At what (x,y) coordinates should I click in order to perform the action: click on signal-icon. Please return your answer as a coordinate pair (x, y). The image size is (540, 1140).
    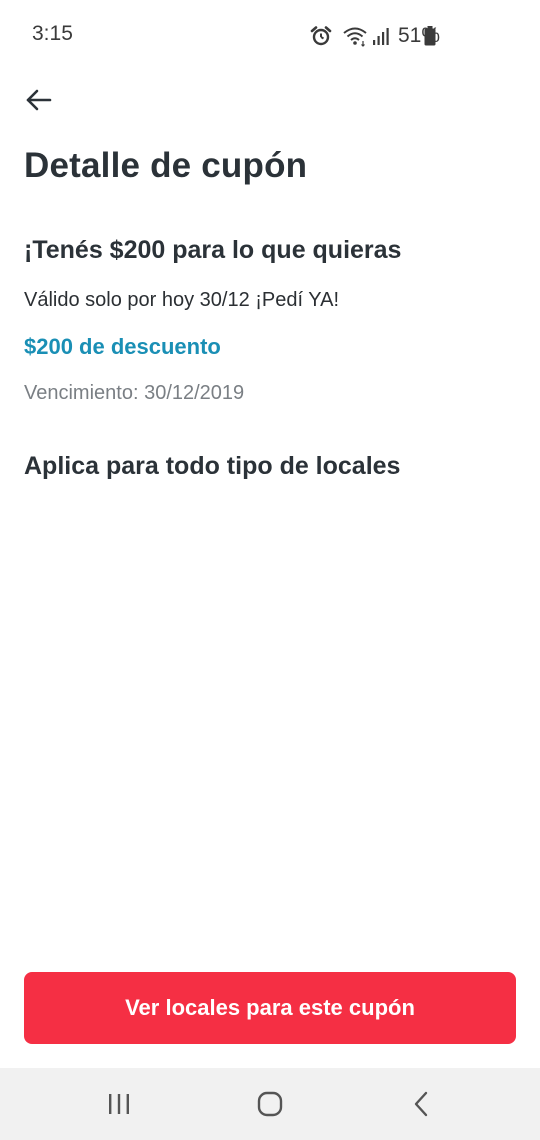
    Looking at the image, I should click on (381, 36).